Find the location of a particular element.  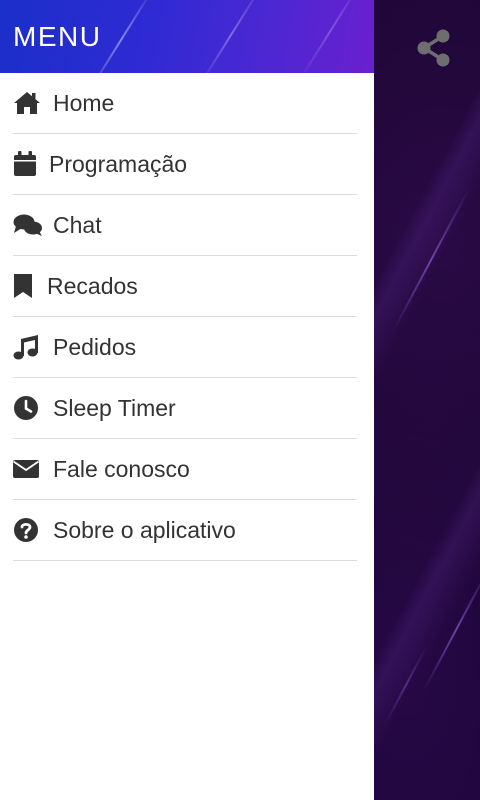

menu-item-label: Sobre o aplicativo is located at coordinates (144, 529).